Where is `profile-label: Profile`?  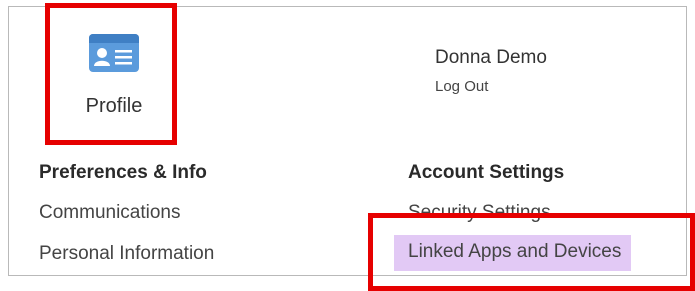
profile-label: Profile is located at coordinates (114, 106).